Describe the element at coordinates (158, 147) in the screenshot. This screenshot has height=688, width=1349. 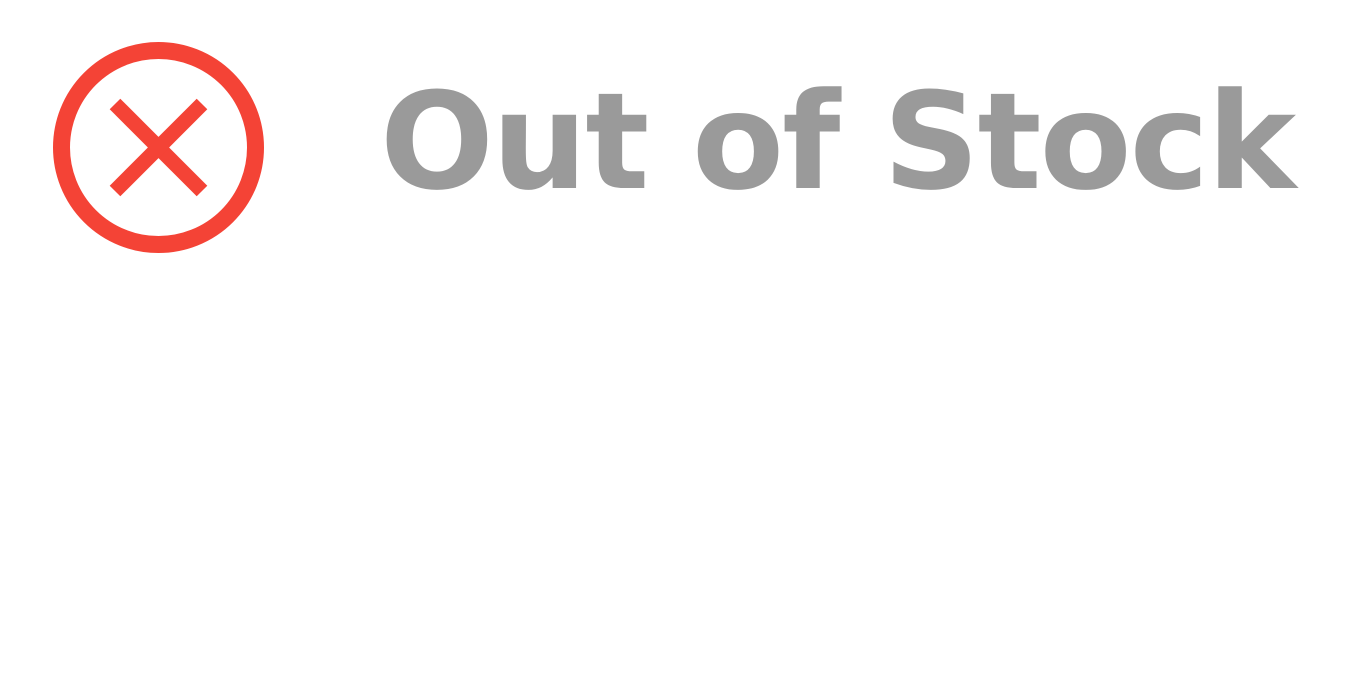
I see `x-circle-icon` at that location.